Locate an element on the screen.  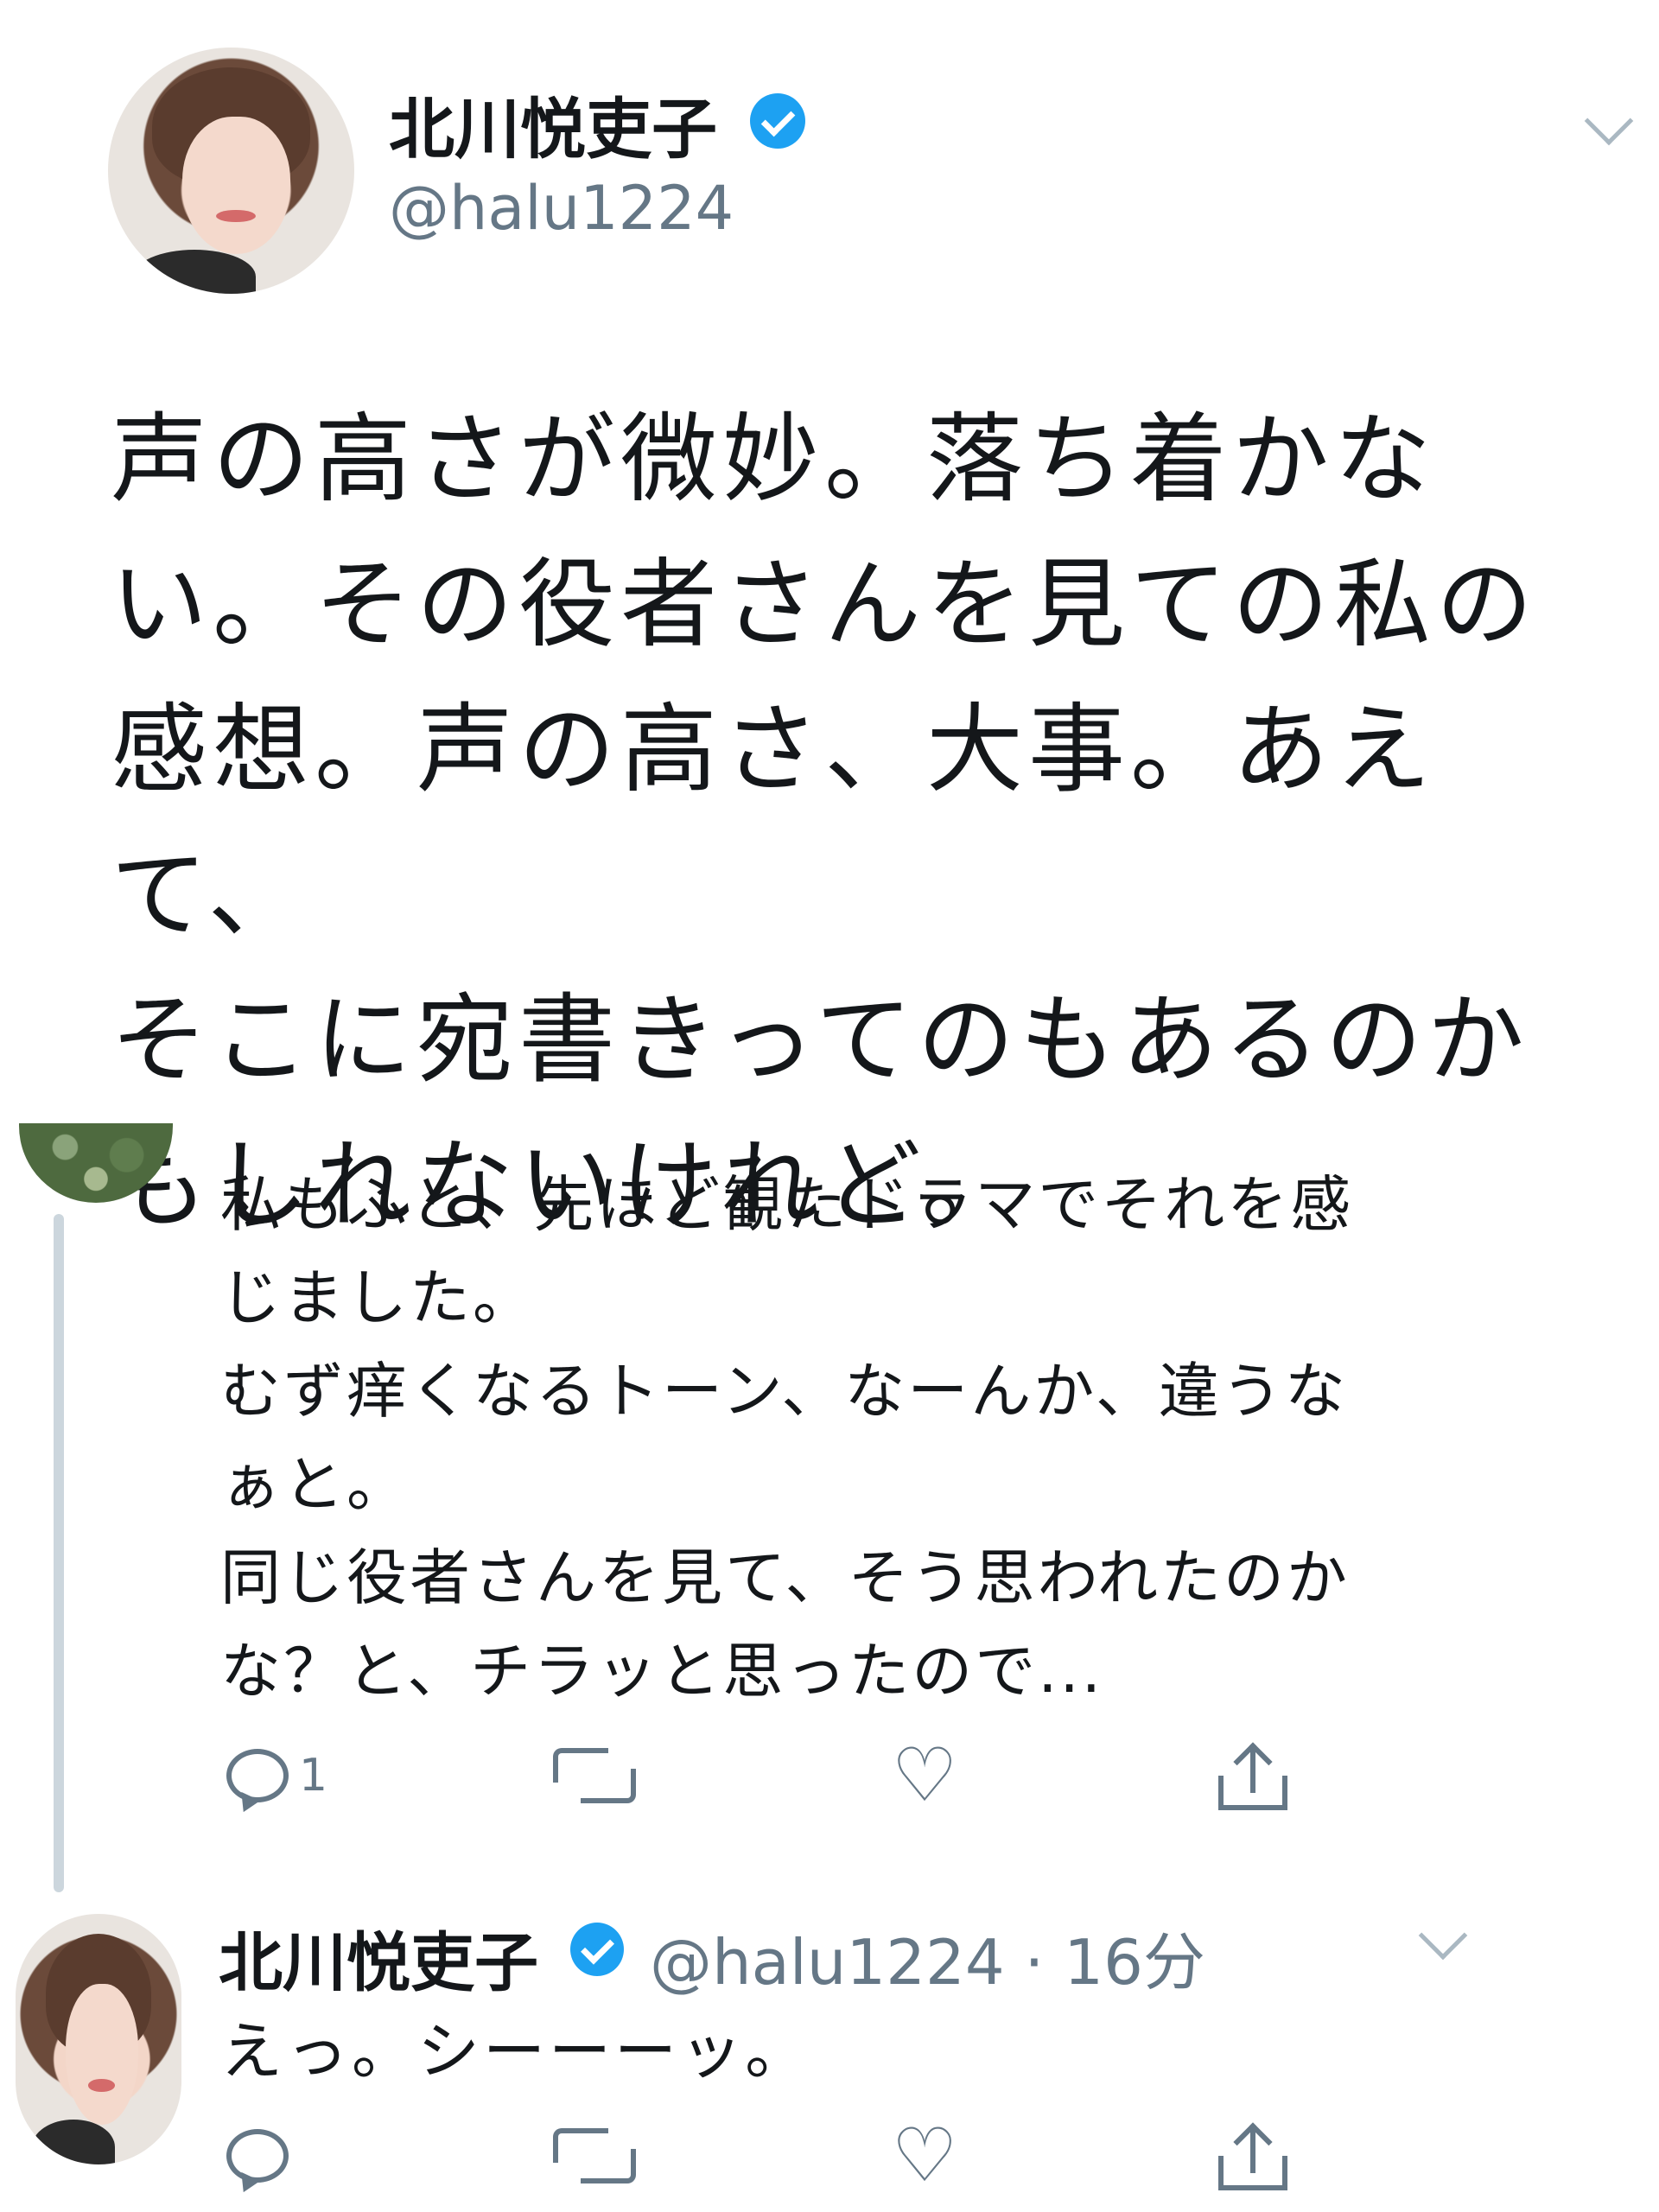
author-avatar is located at coordinates (231, 171).